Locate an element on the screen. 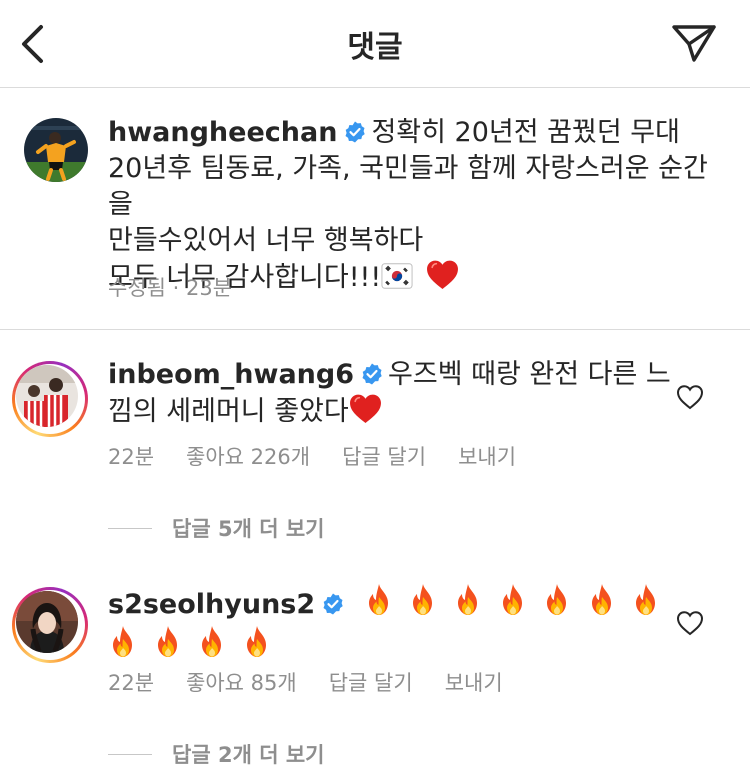 The height and width of the screenshot is (784, 750). back-button is located at coordinates (32, 44).